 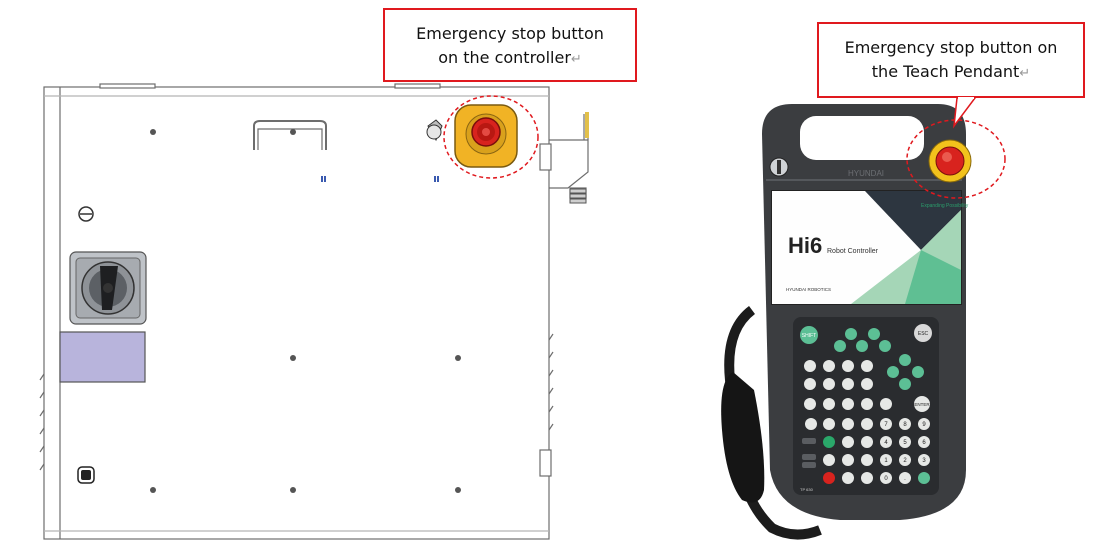 I want to click on pendant-model: TP 630, so click(x=807, y=489).